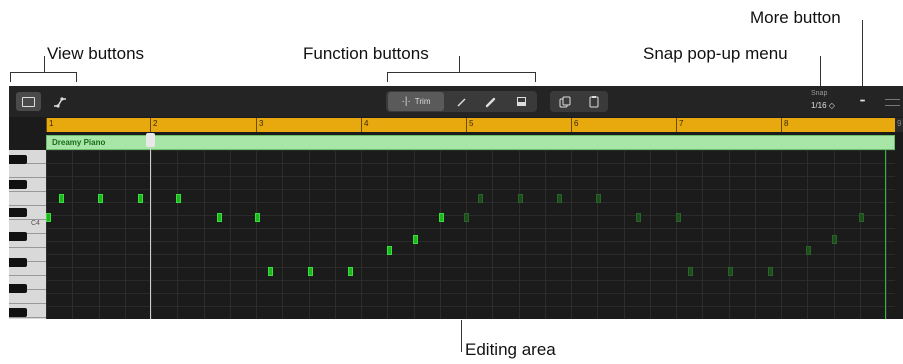 The width and height of the screenshot is (903, 364). What do you see at coordinates (795, 17) in the screenshot?
I see `more-button-callout: More button` at bounding box center [795, 17].